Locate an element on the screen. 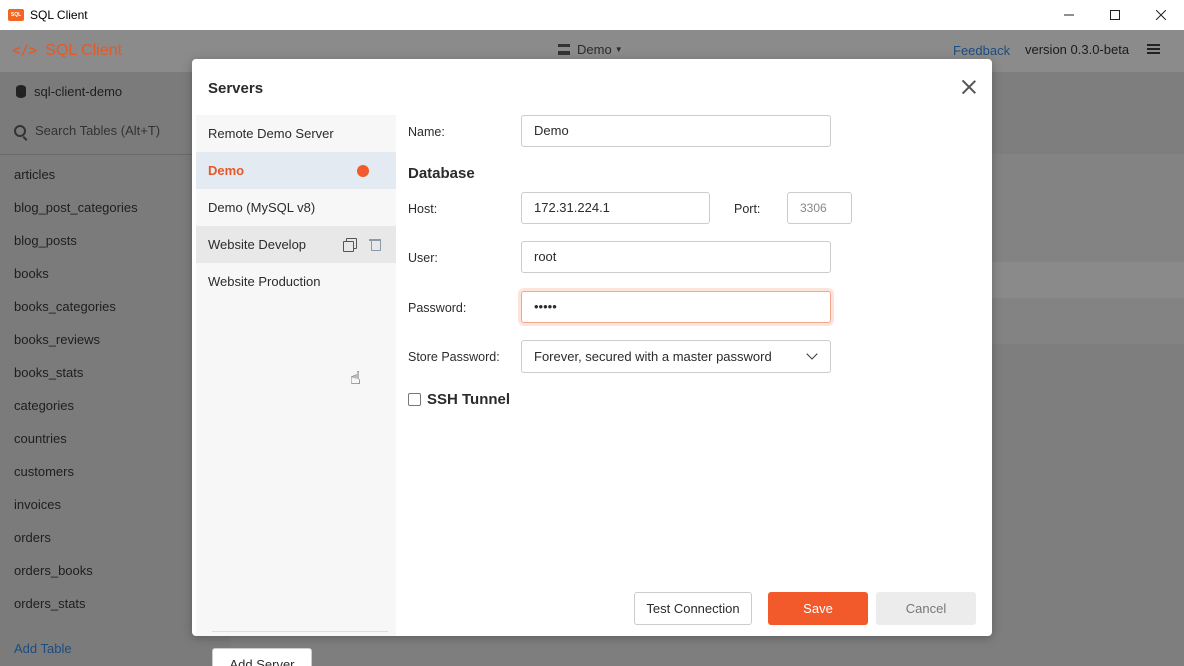 Image resolution: width=1184 pixels, height=666 pixels. table-item: books_stats is located at coordinates (76, 380).